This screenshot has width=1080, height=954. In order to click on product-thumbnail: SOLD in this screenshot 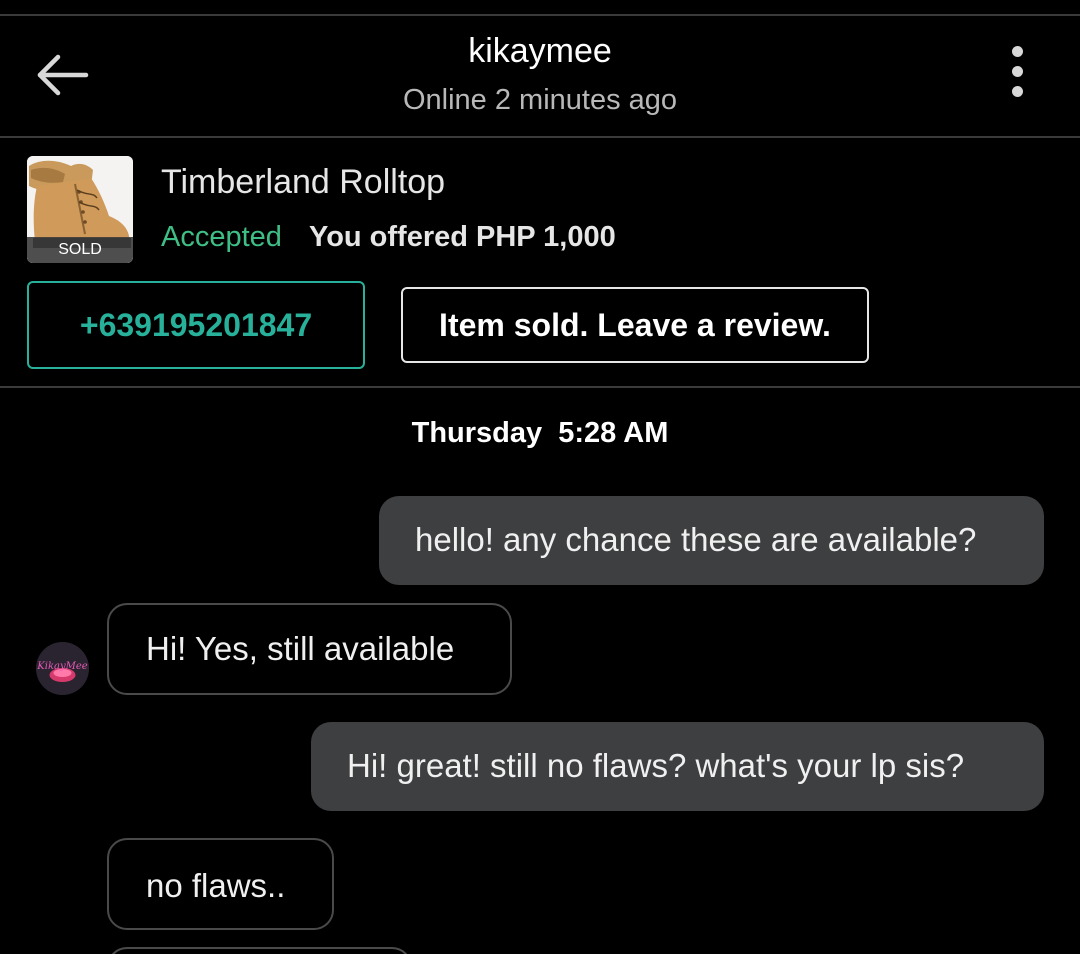, I will do `click(80, 209)`.